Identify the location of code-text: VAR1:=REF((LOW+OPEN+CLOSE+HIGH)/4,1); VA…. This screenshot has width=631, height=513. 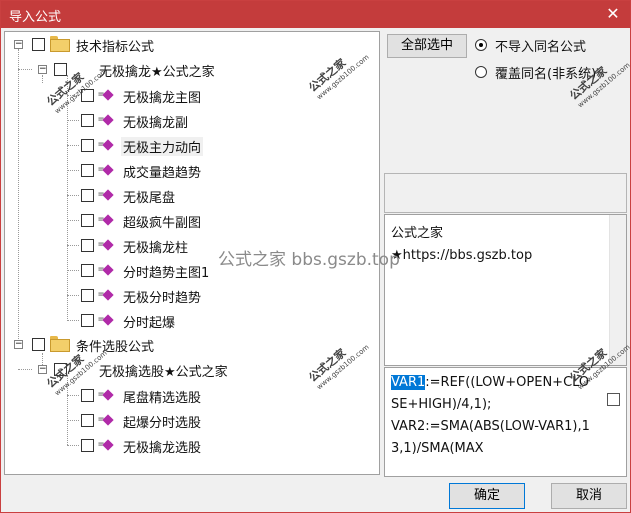
(491, 416).